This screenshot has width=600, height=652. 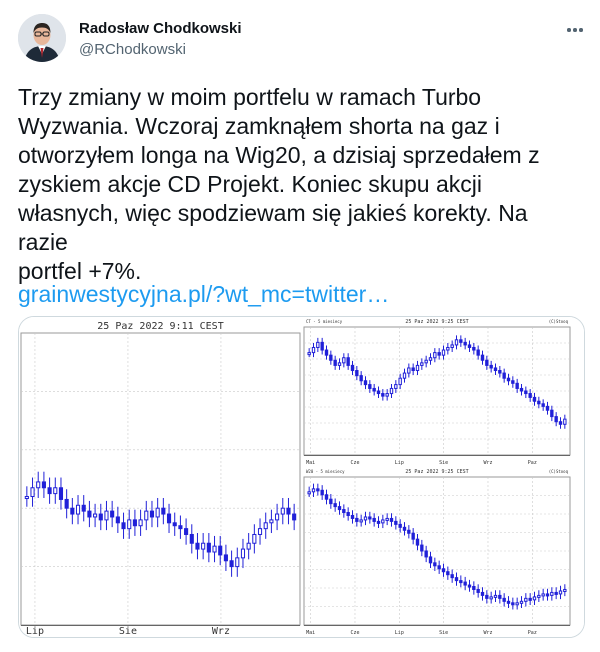 What do you see at coordinates (310, 463) in the screenshot?
I see `x-tick-label: Mai` at bounding box center [310, 463].